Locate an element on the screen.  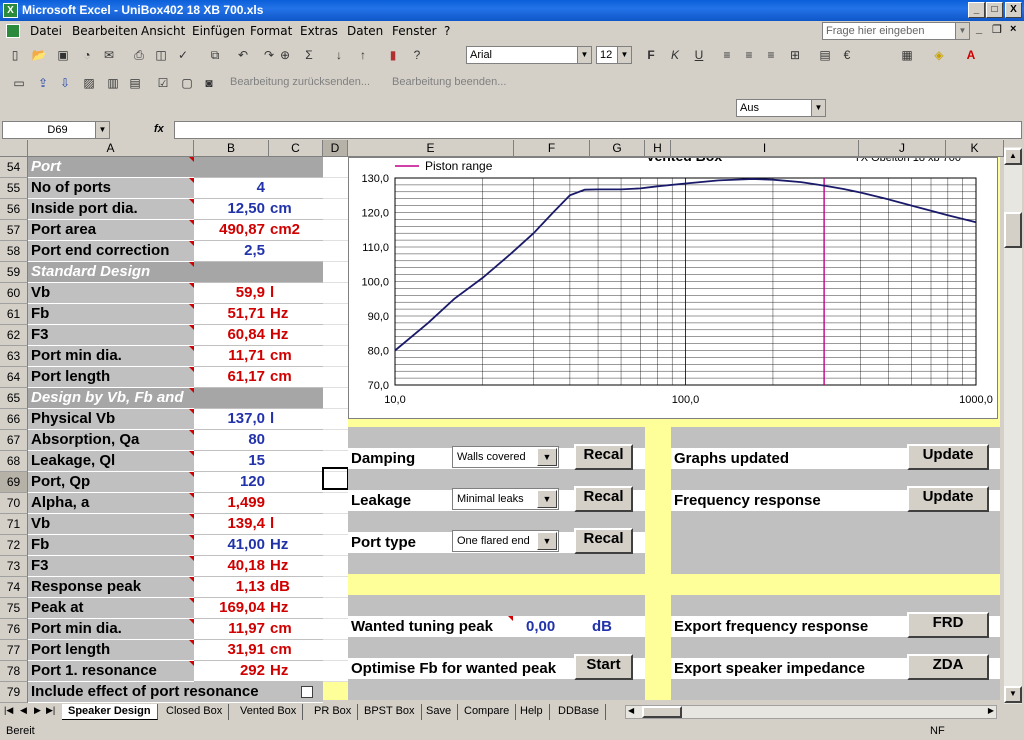
align-center-icon: ≡ is located at coordinates (749, 55).